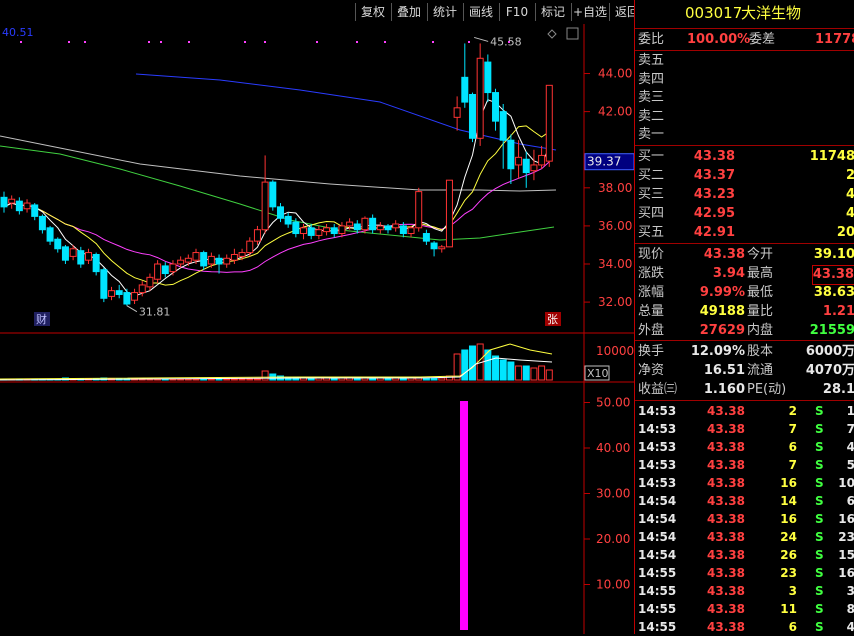  What do you see at coordinates (408, 12) in the screenshot?
I see `toolbar-button-1: 叠加` at bounding box center [408, 12].